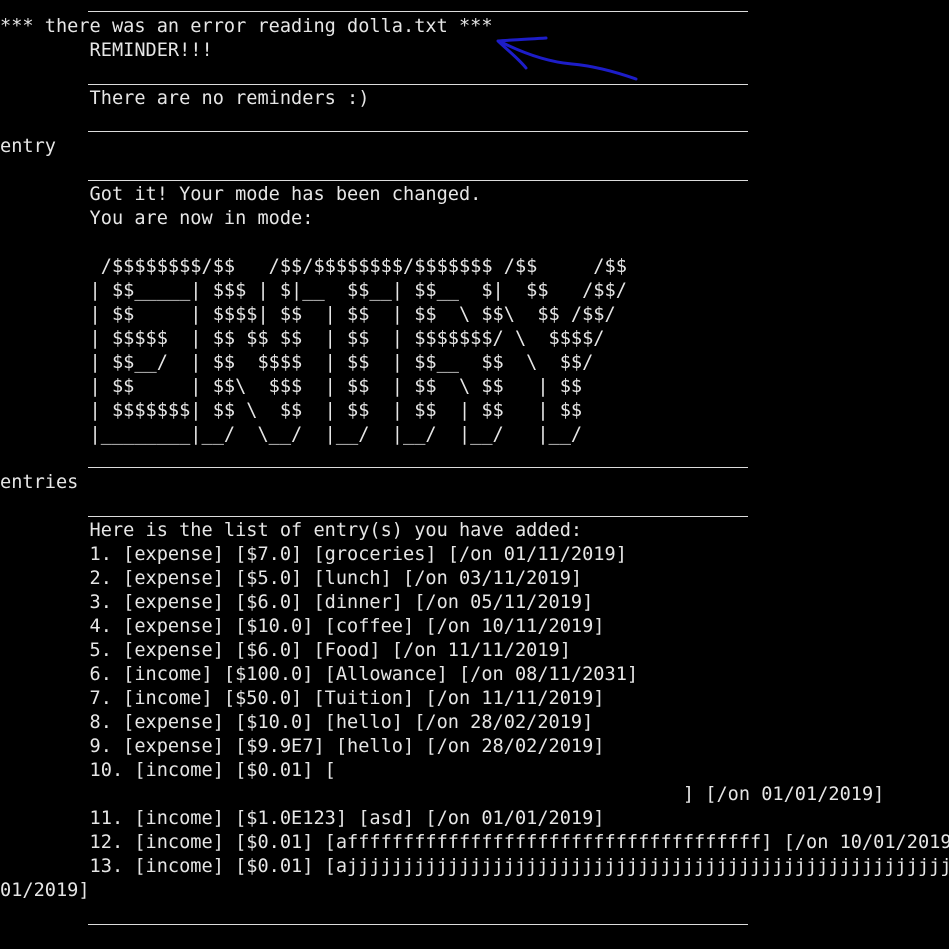 The image size is (949, 949). I want to click on entry-row-continuation: ] [/on 01/01/2019], so click(442, 794).